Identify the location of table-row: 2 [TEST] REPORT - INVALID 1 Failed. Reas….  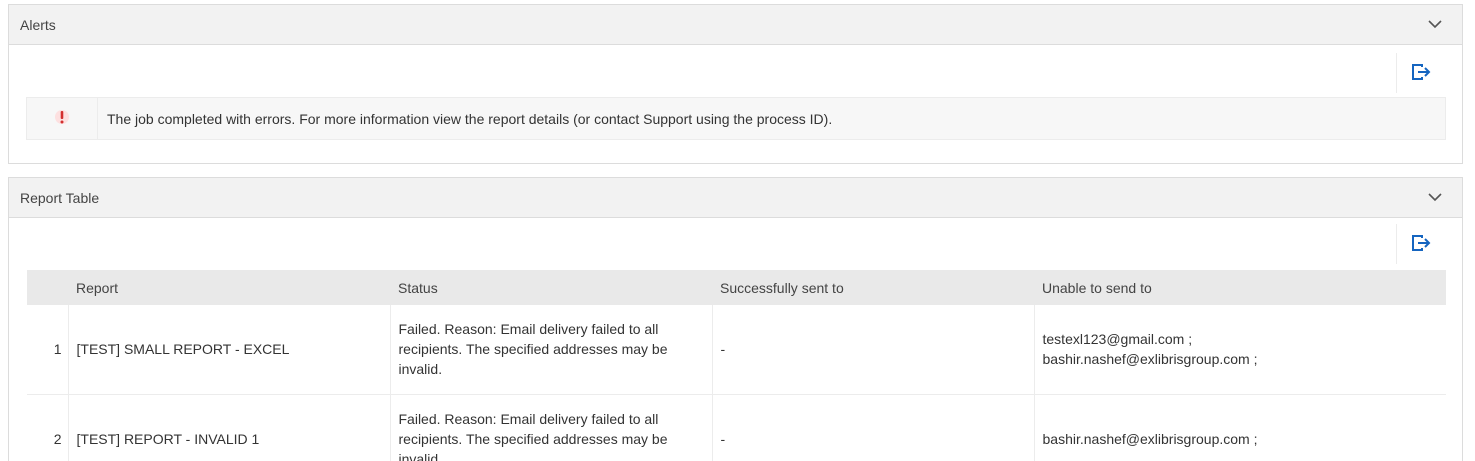
(736, 427).